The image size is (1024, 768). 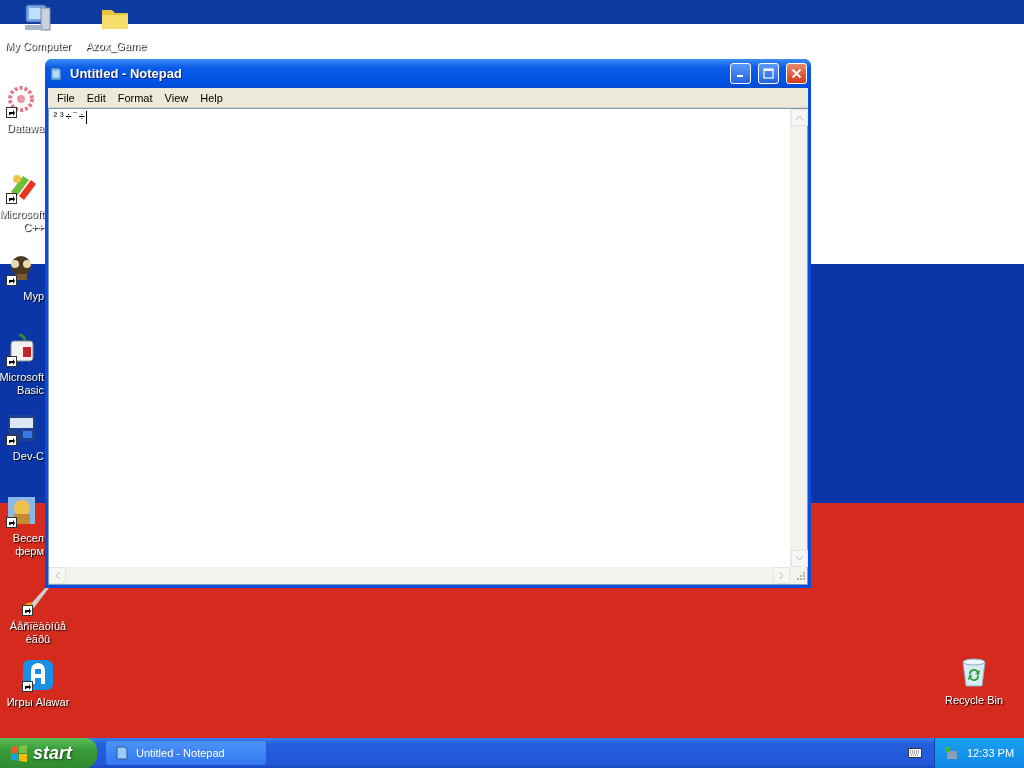 I want to click on maximize-button, so click(x=768, y=73).